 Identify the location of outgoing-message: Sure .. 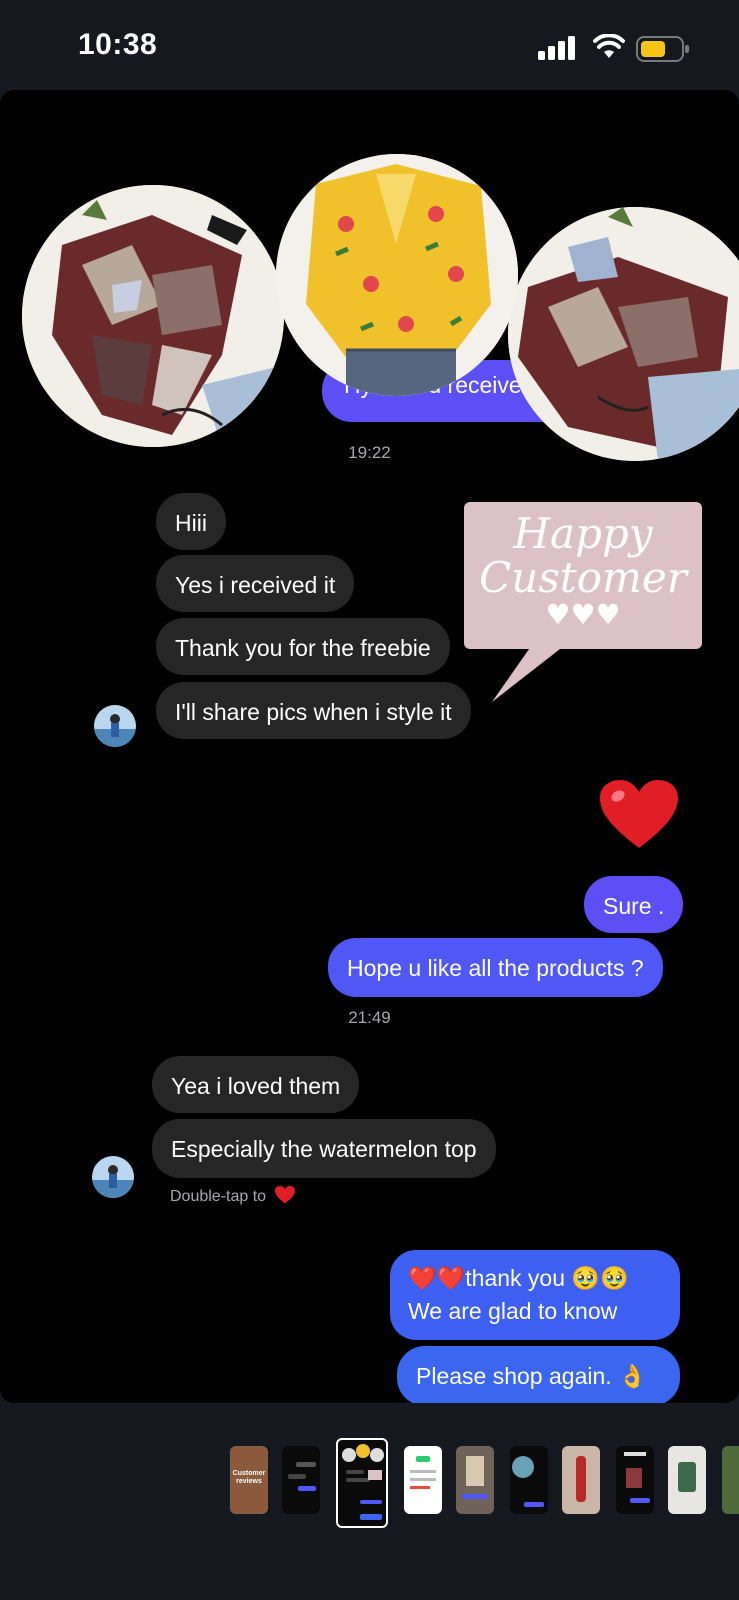
(634, 904).